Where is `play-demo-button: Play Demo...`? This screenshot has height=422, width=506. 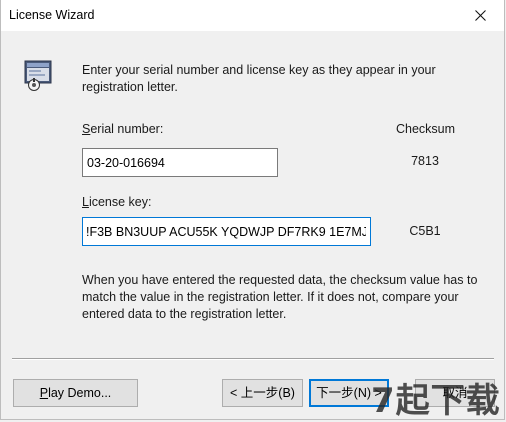
play-demo-button: Play Demo... is located at coordinates (75, 393).